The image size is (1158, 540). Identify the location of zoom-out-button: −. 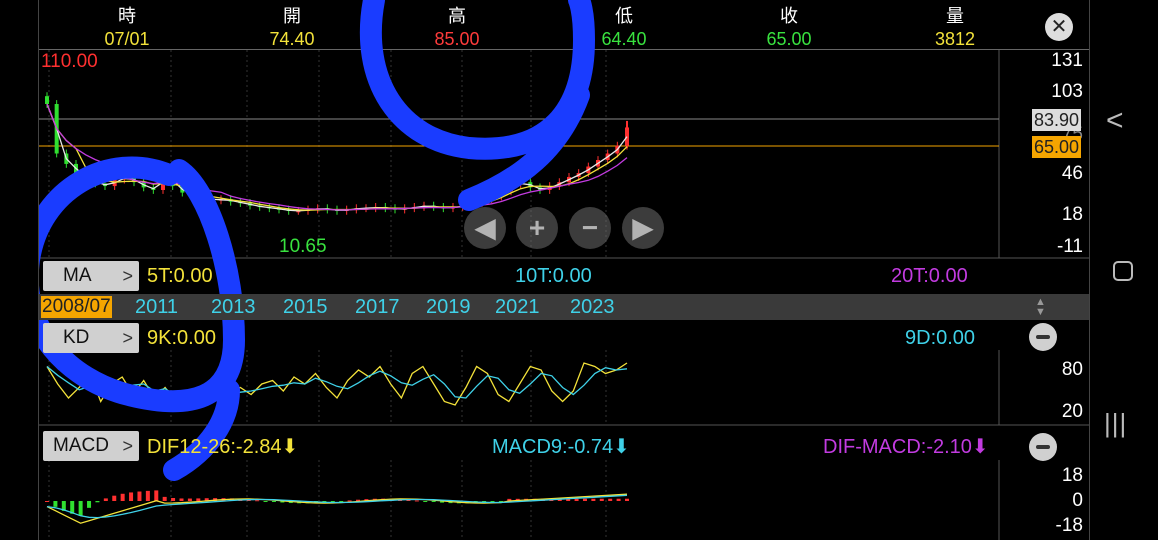
(590, 228).